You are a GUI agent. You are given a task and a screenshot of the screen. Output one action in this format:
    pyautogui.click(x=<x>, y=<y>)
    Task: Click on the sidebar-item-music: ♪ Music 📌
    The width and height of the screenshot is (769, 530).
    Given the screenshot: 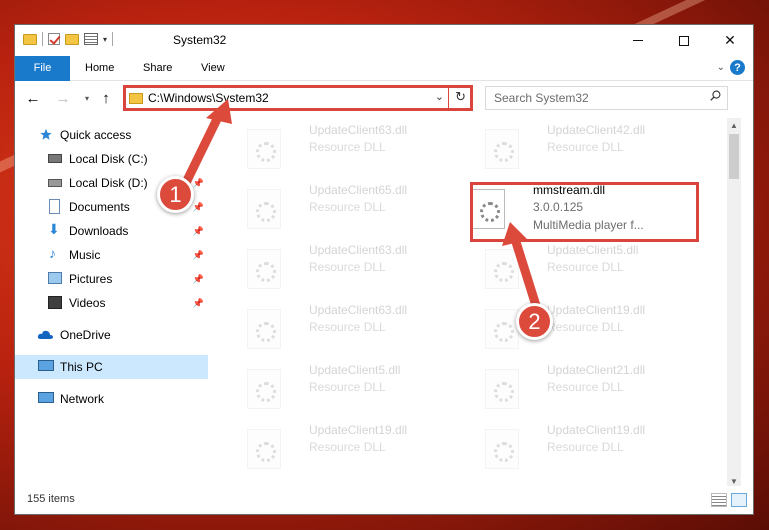 What is the action you would take?
    pyautogui.click(x=111, y=255)
    